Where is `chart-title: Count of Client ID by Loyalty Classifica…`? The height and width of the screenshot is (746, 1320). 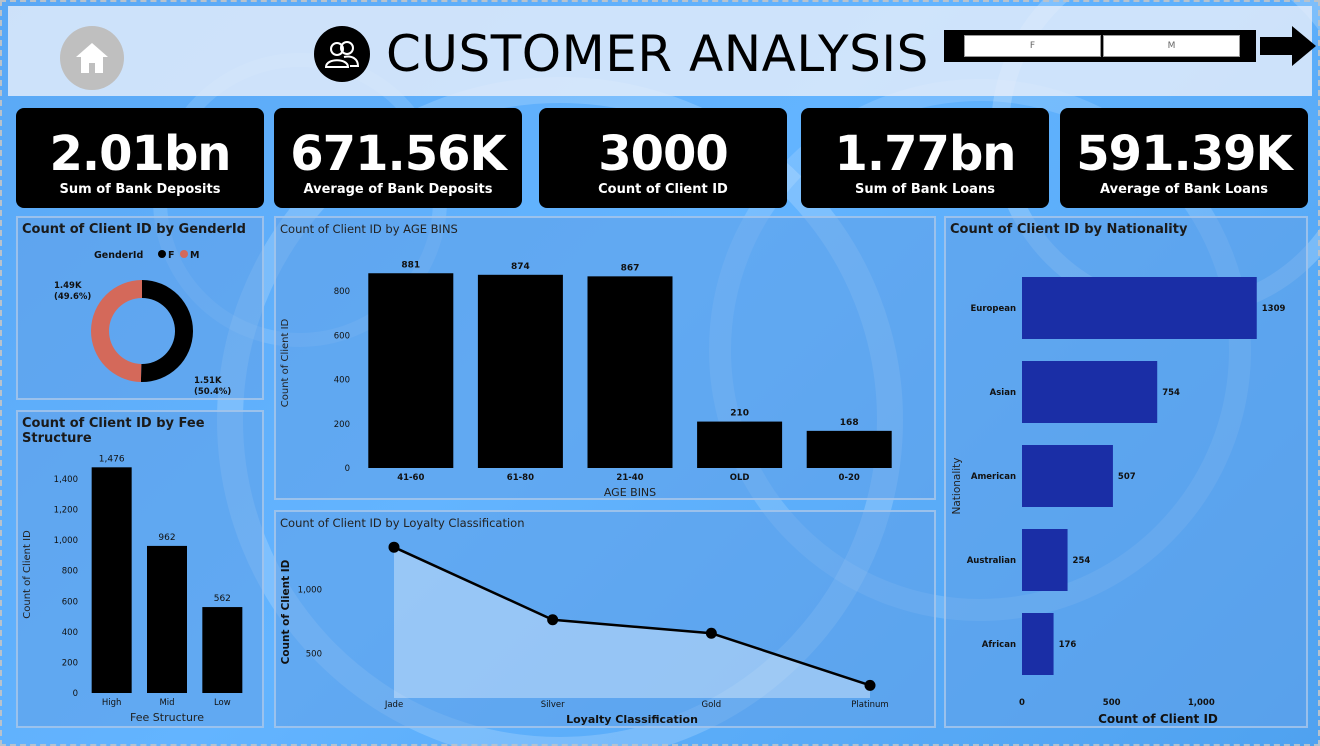 chart-title: Count of Client ID by Loyalty Classifica… is located at coordinates (402, 523).